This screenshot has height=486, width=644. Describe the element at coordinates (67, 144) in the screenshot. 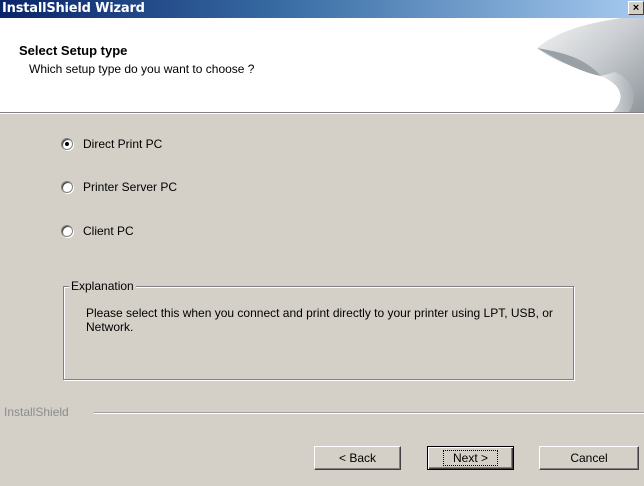

I see `radio-direct-print-pc` at that location.